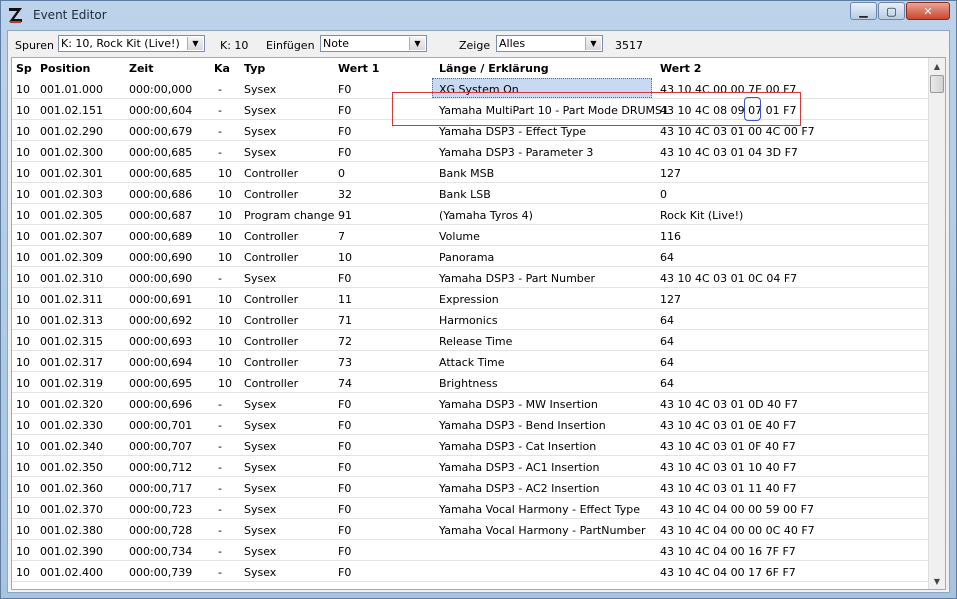 The width and height of the screenshot is (957, 599). What do you see at coordinates (71, 446) in the screenshot?
I see `cell-position: 001.02.340` at bounding box center [71, 446].